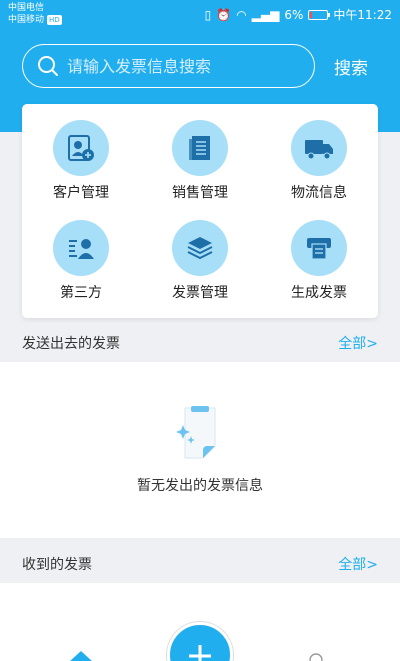 This screenshot has width=400, height=661. I want to click on customer-add-icon, so click(81, 148).